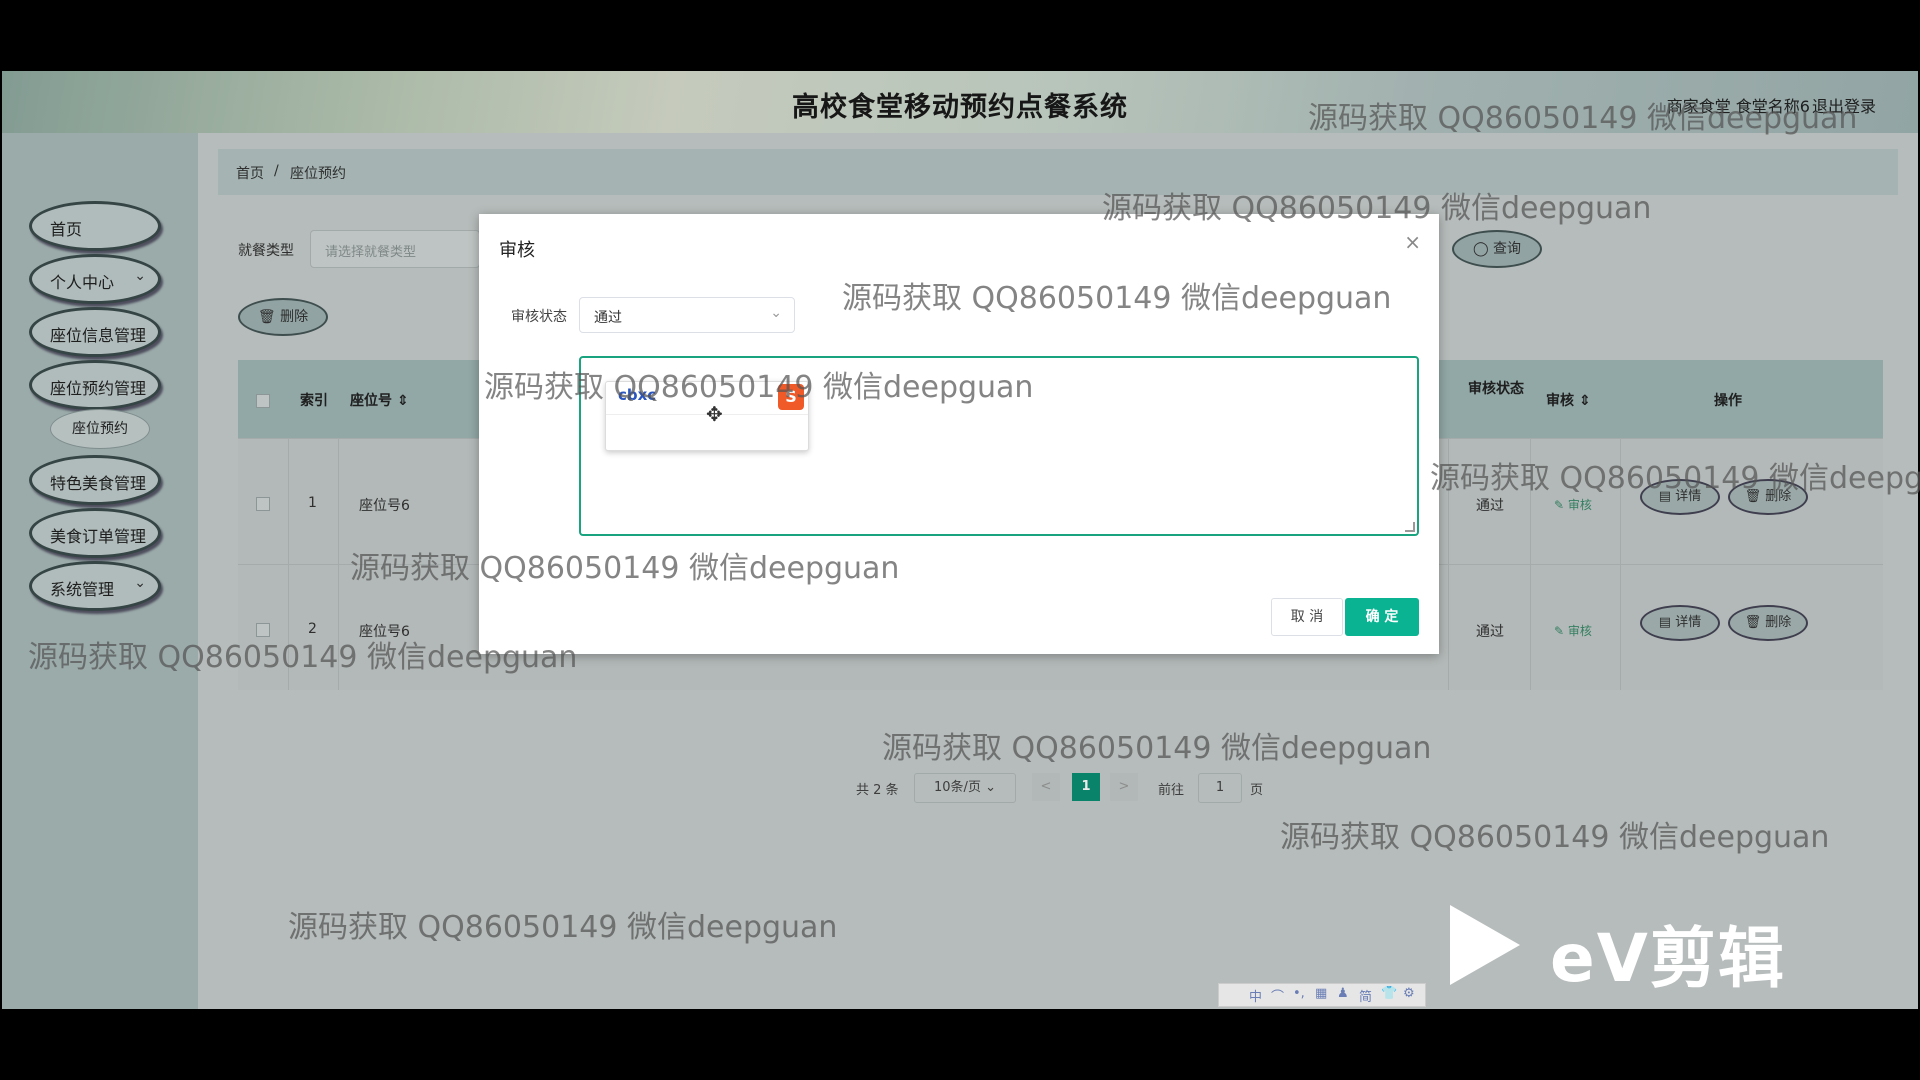 This screenshot has width=1920, height=1080. Describe the element at coordinates (539, 317) in the screenshot. I see `audit-status-label: 审核状态` at that location.